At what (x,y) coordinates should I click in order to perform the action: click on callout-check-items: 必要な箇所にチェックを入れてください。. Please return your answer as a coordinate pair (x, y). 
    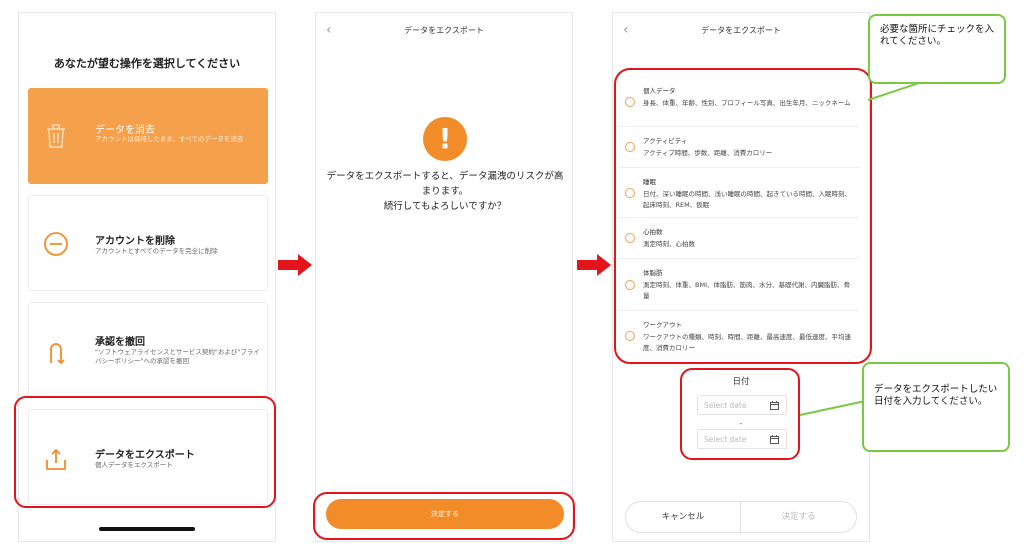
    Looking at the image, I should click on (937, 49).